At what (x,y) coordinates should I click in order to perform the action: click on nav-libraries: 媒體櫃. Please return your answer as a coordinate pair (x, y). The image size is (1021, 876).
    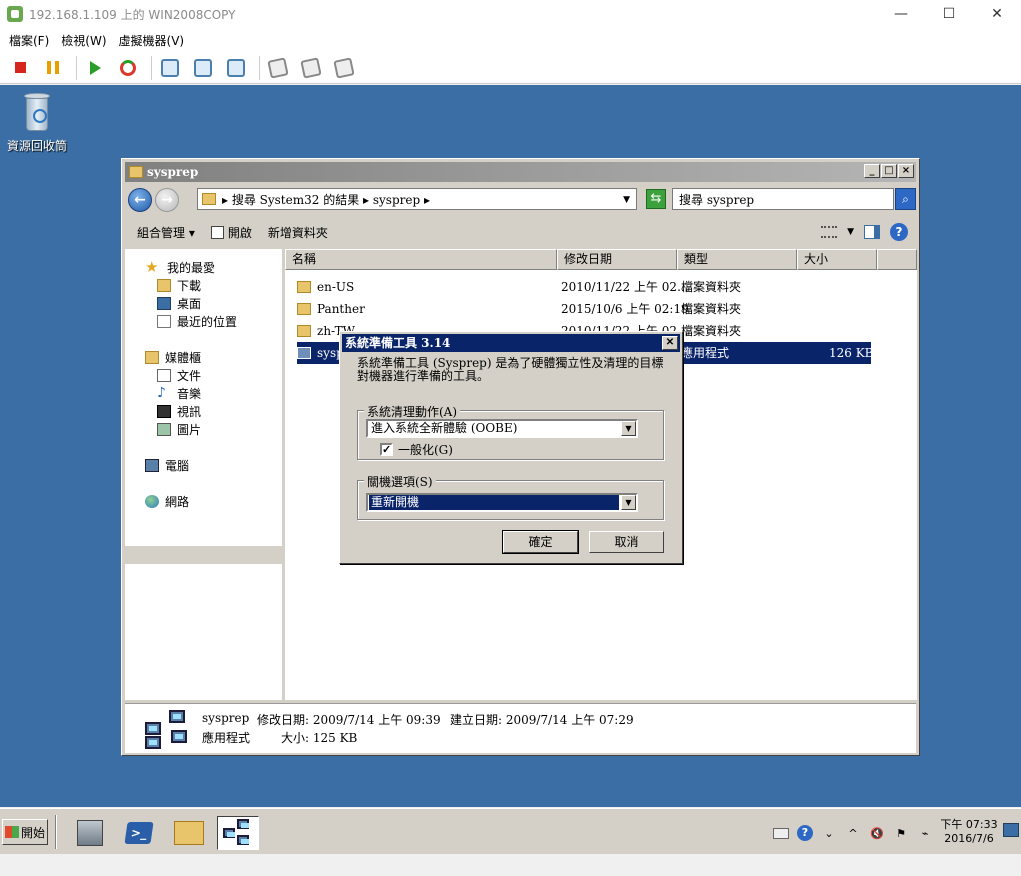
    Looking at the image, I should click on (173, 357).